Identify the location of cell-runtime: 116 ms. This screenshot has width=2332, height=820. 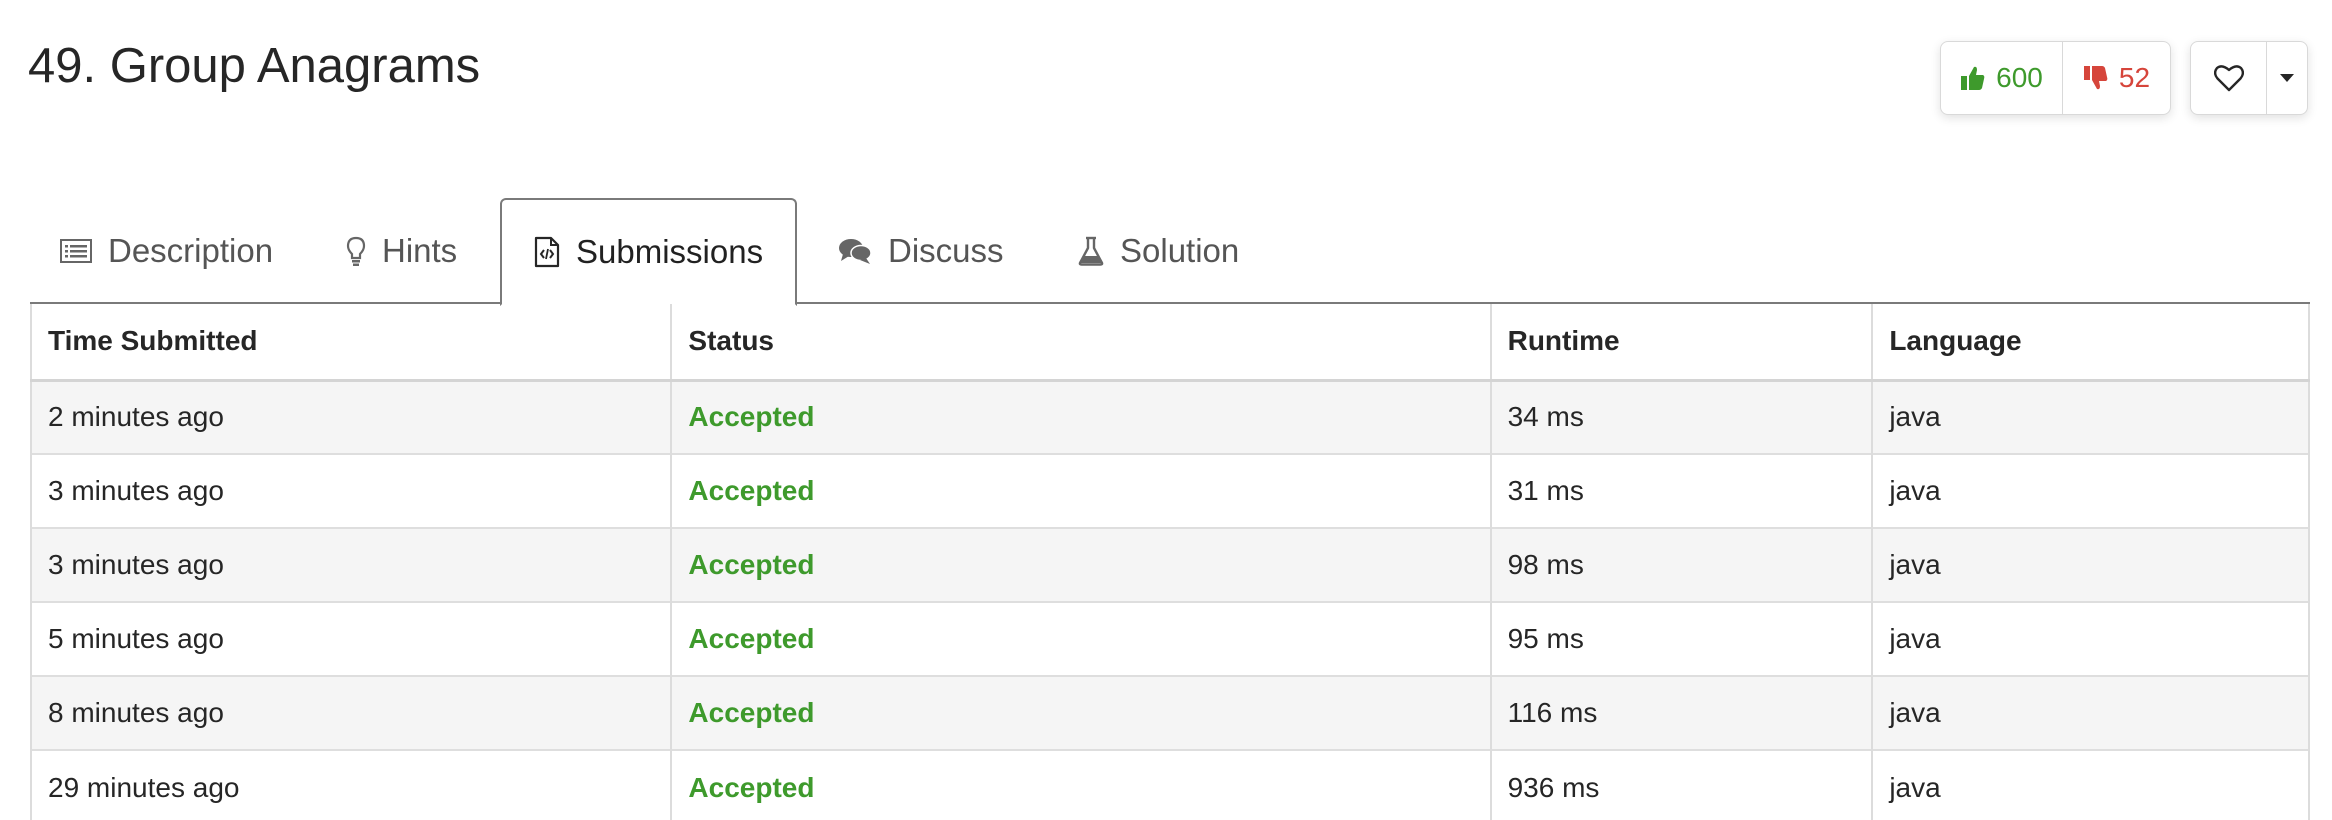
(1681, 712).